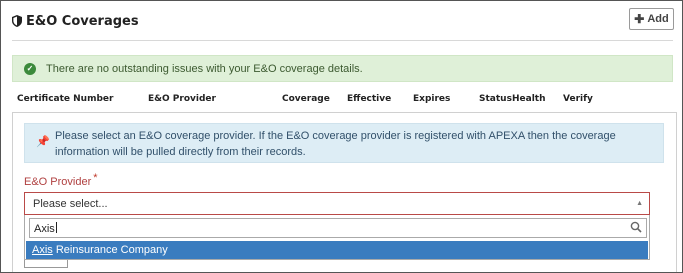 The width and height of the screenshot is (683, 273). Describe the element at coordinates (529, 99) in the screenshot. I see `column-health: Health` at that location.